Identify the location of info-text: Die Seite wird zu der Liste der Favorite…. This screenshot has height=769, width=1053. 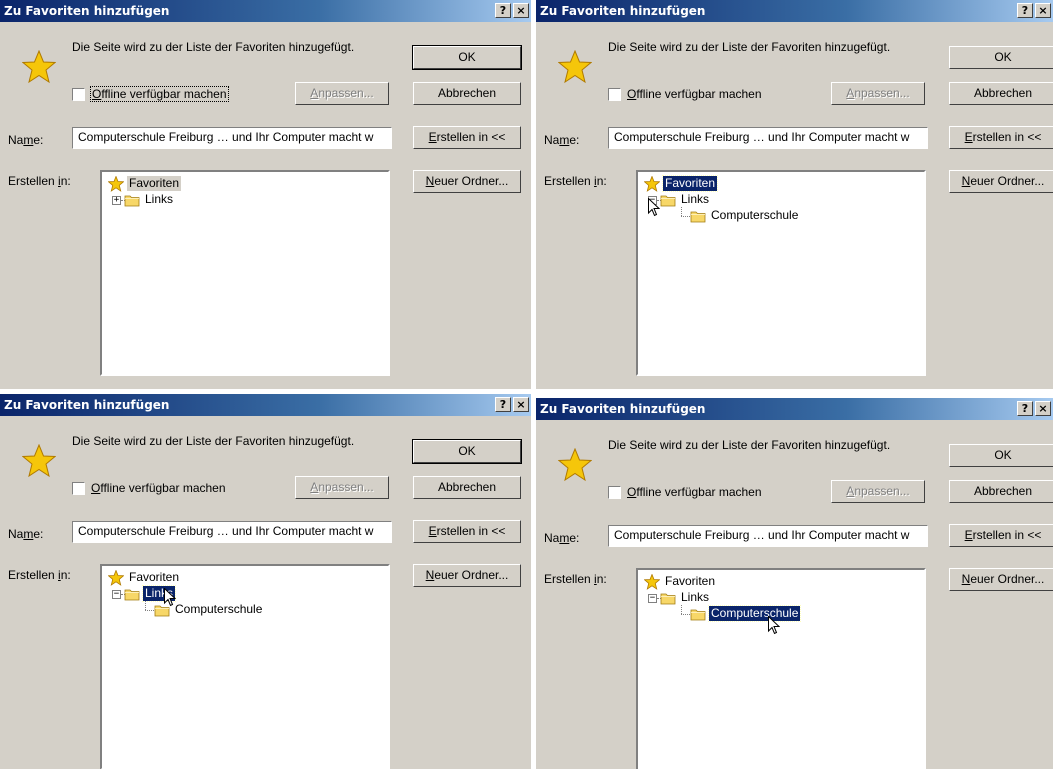
(749, 47).